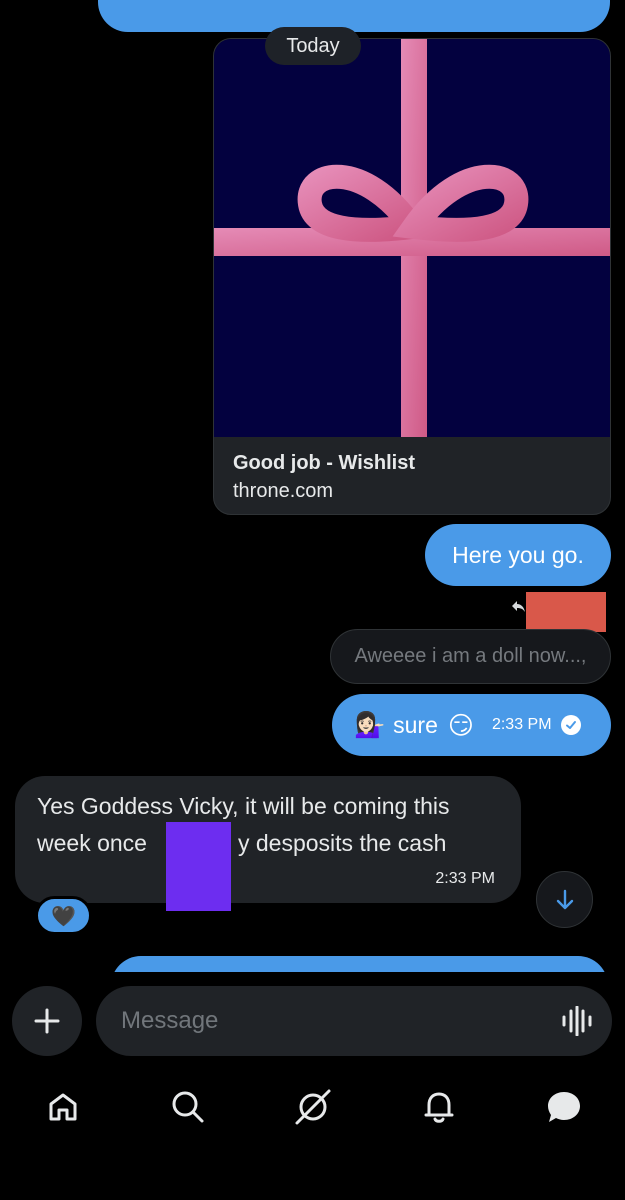 The image size is (625, 1200). I want to click on sent-message: Here you go., so click(518, 555).